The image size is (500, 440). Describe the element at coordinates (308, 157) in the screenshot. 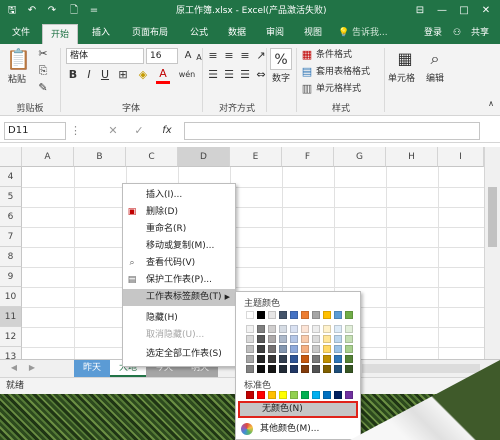

I see `column-header: F` at that location.